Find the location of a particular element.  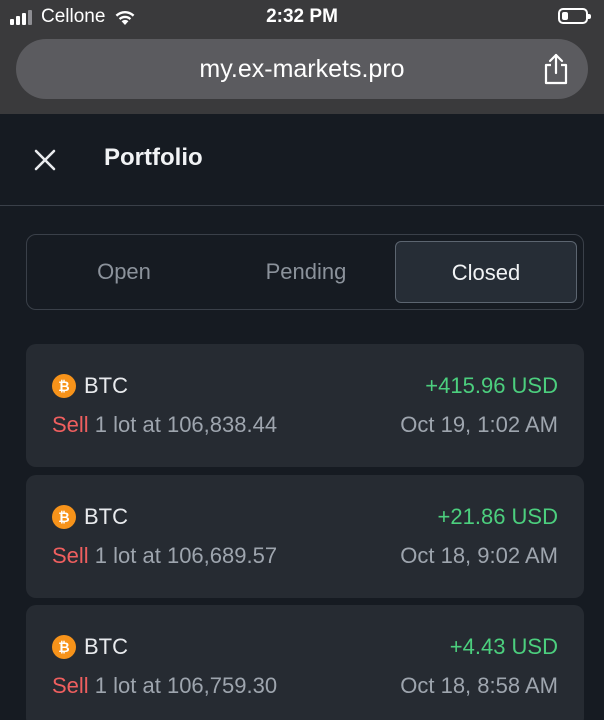

status-bar: Cellone 2:32 PM is located at coordinates (302, 17).